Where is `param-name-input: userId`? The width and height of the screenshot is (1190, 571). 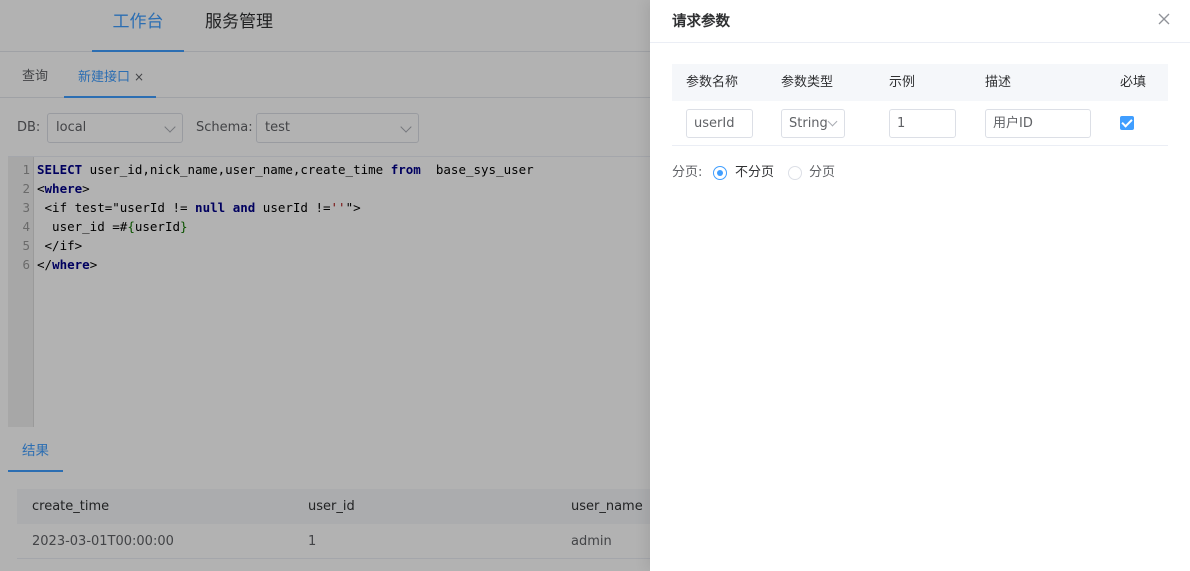 param-name-input: userId is located at coordinates (719, 123).